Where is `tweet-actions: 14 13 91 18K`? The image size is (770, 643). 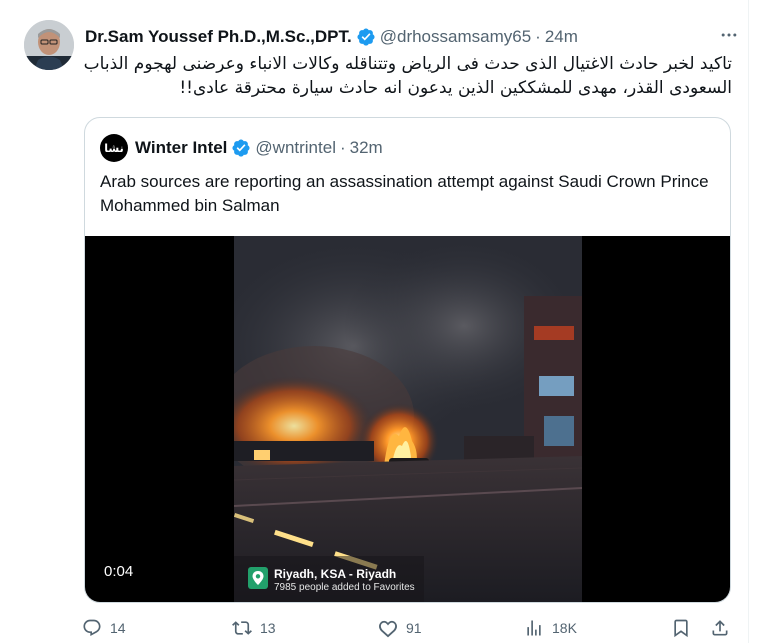 tweet-actions: 14 13 91 18K is located at coordinates (412, 629).